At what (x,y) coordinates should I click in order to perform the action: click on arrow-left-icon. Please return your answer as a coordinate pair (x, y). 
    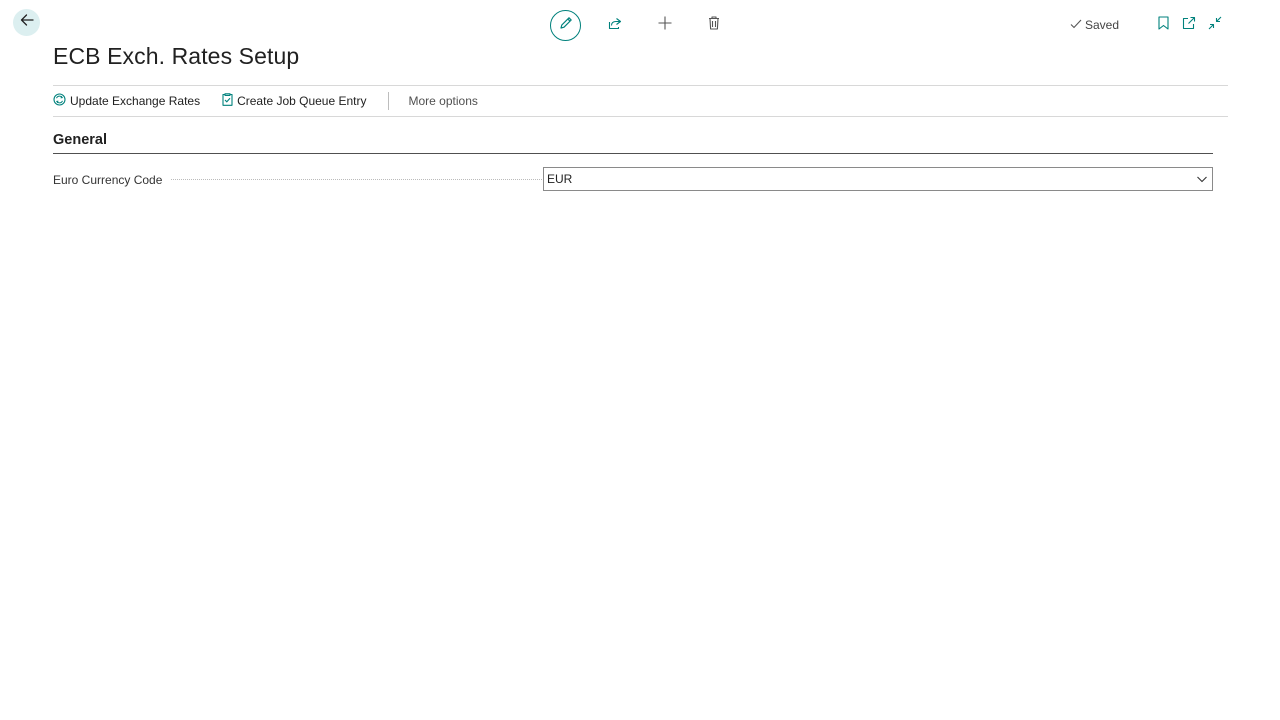
    Looking at the image, I should click on (27, 22).